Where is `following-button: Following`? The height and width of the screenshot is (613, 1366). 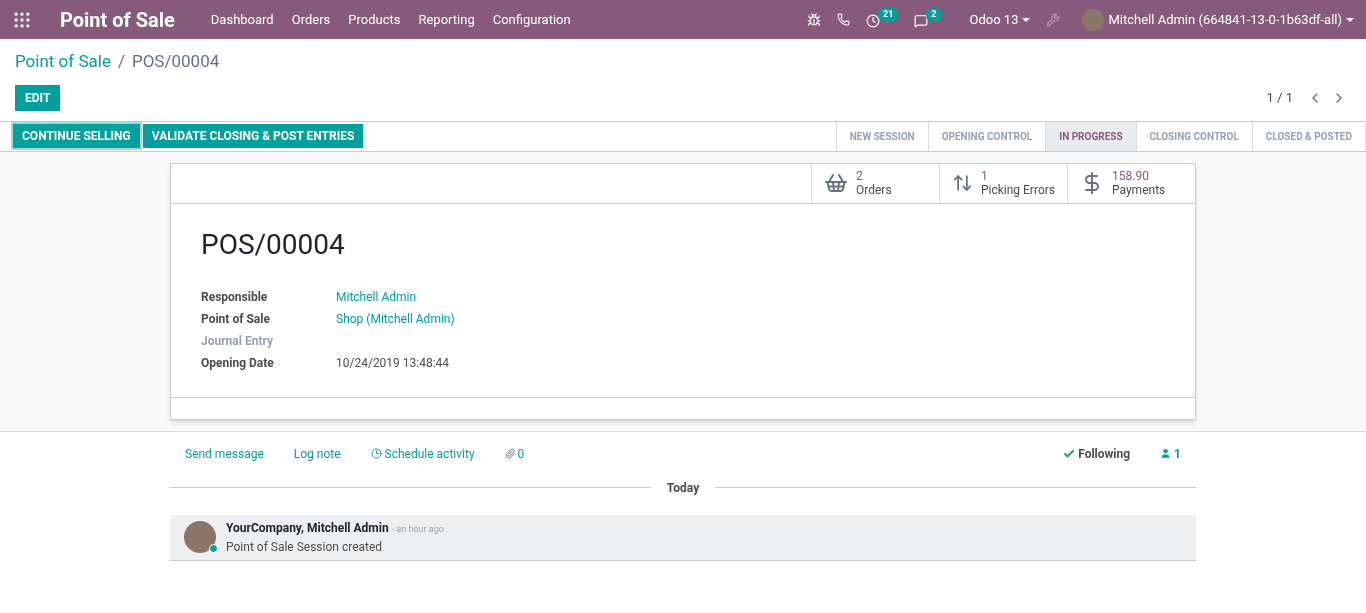 following-button: Following is located at coordinates (1097, 453).